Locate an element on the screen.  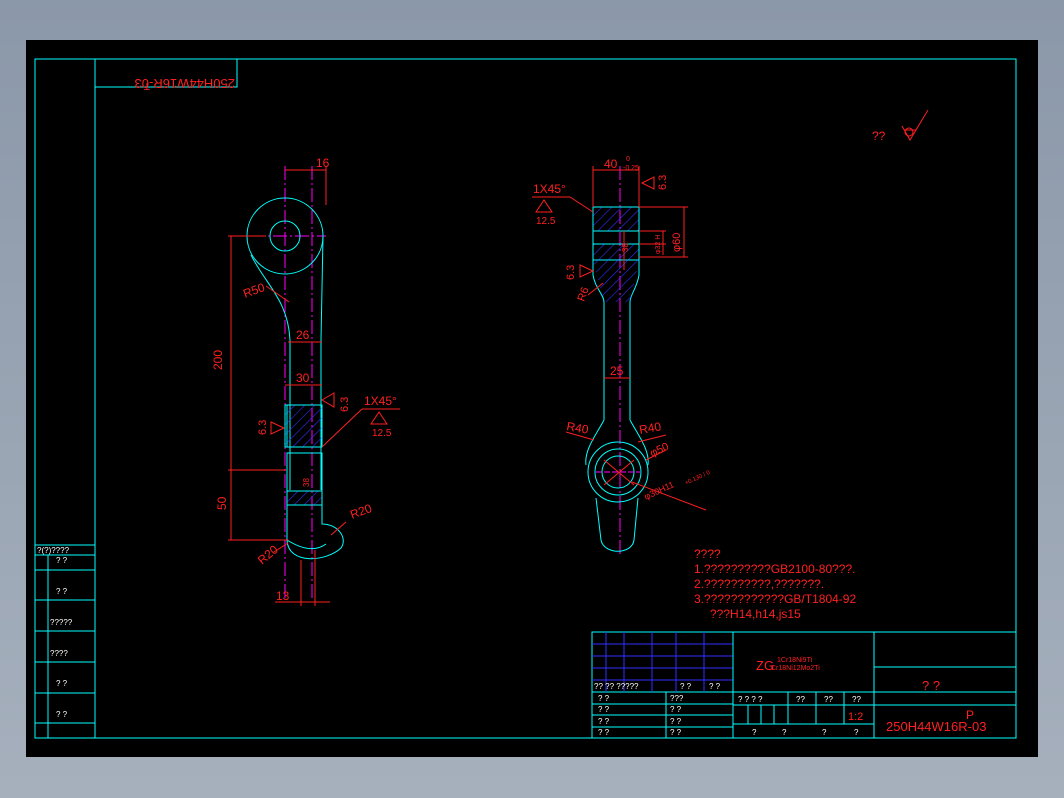
left-rough-63-a: 6.3 is located at coordinates (263, 427).